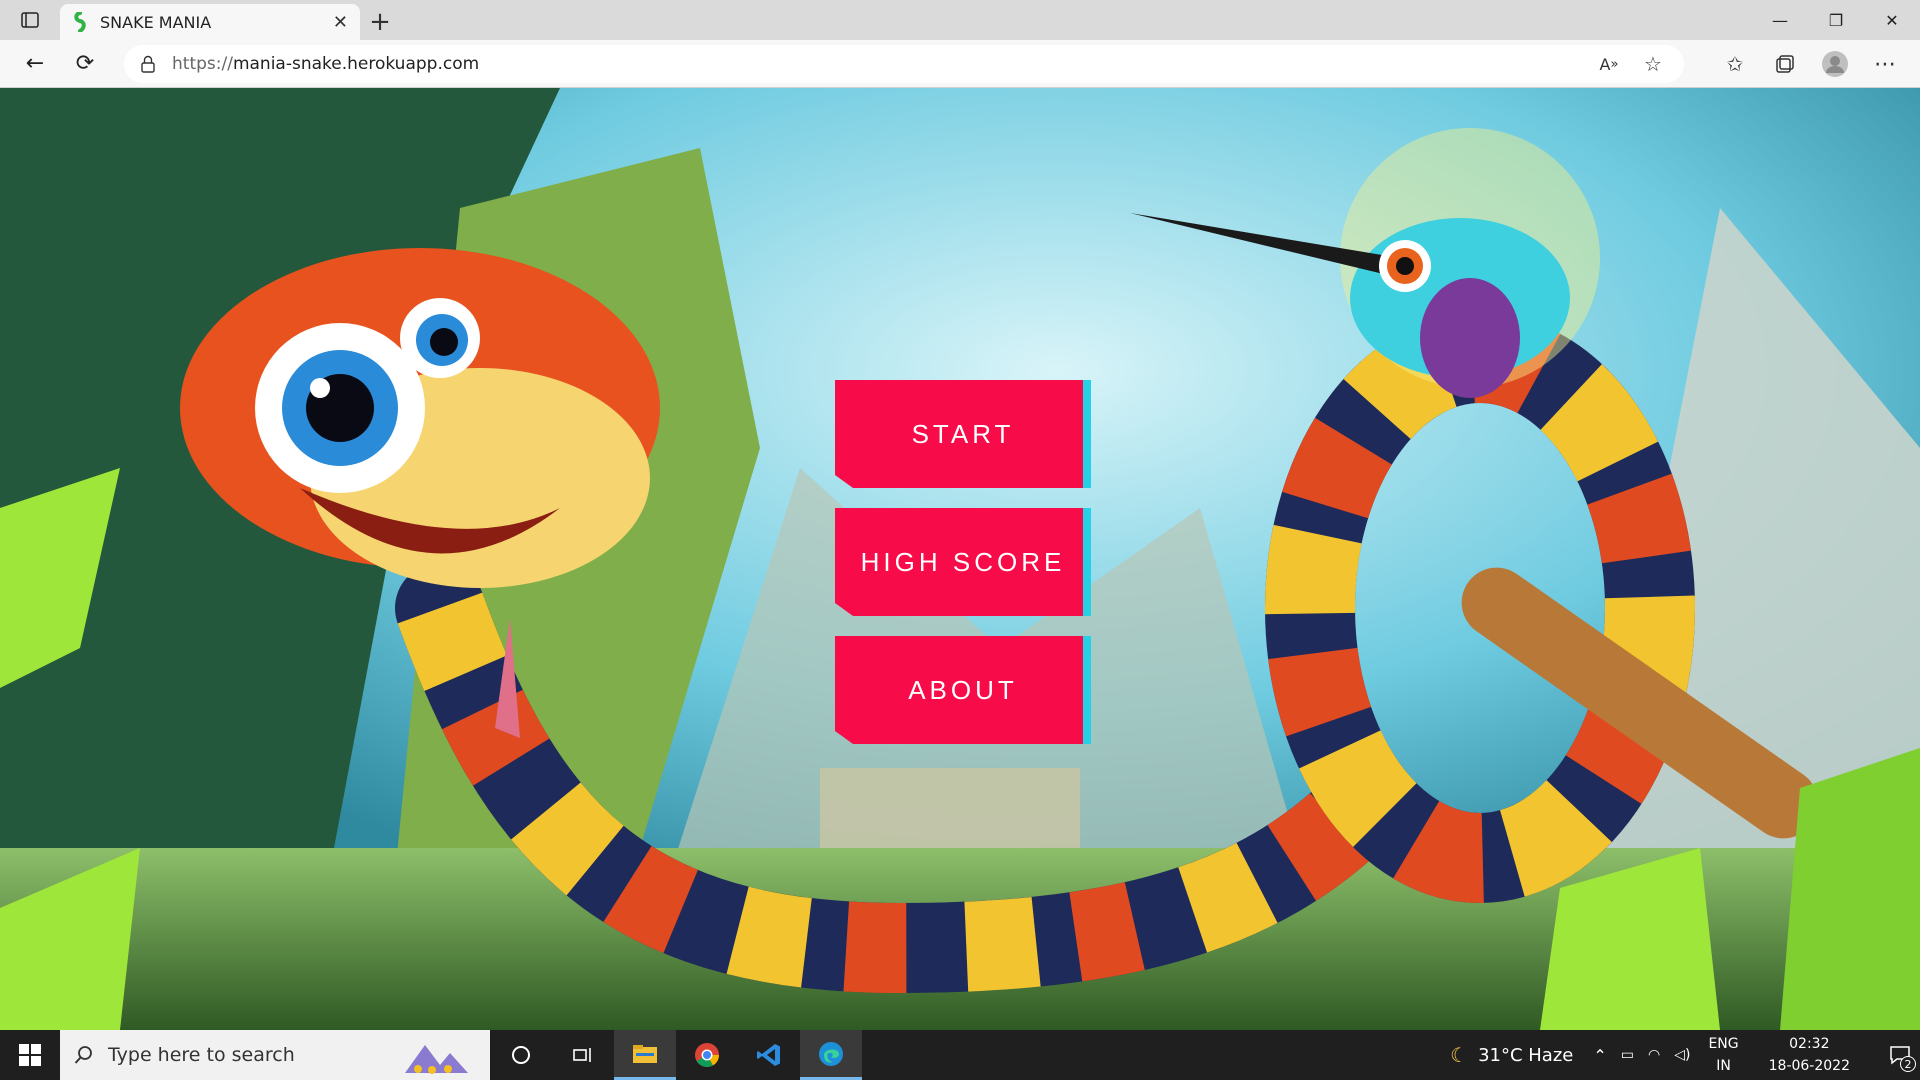 This screenshot has width=1920, height=1080. What do you see at coordinates (1459, 1055) in the screenshot?
I see `moon-weather-icon: ☾` at bounding box center [1459, 1055].